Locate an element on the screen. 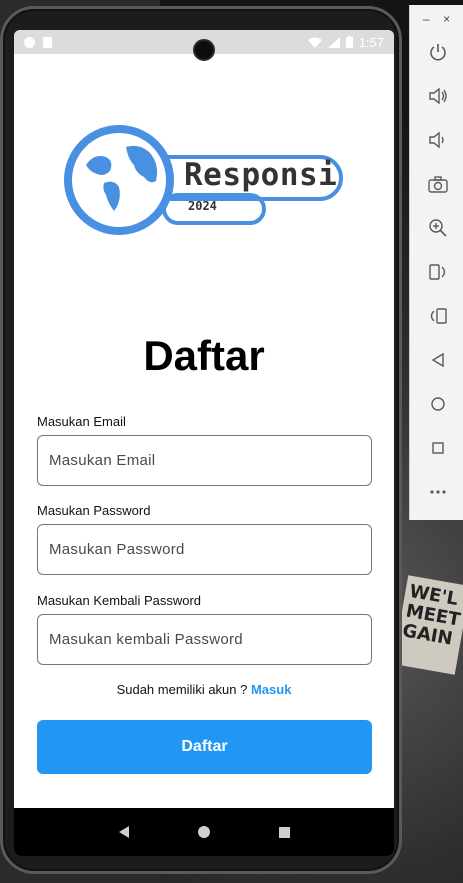 This screenshot has height=883, width=463. signal-icon is located at coordinates (333, 42).